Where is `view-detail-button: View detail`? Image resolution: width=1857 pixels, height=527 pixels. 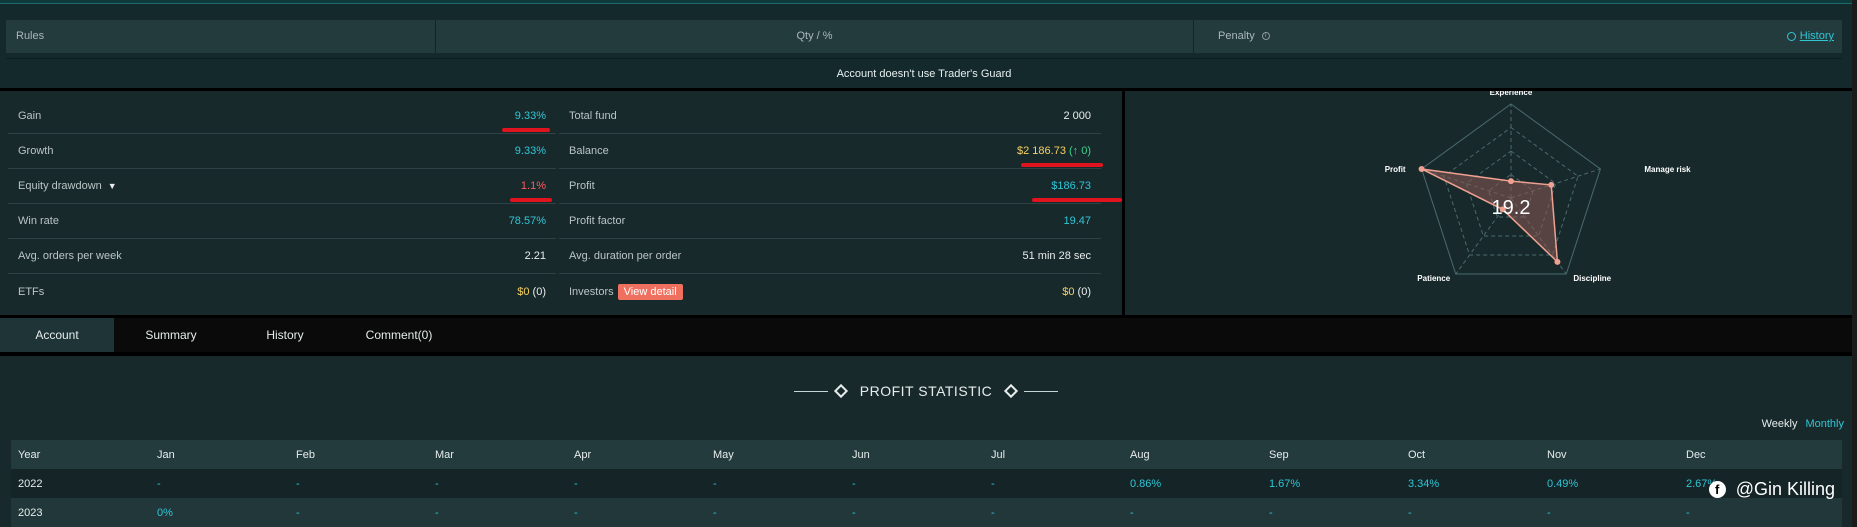
view-detail-button: View detail is located at coordinates (650, 291).